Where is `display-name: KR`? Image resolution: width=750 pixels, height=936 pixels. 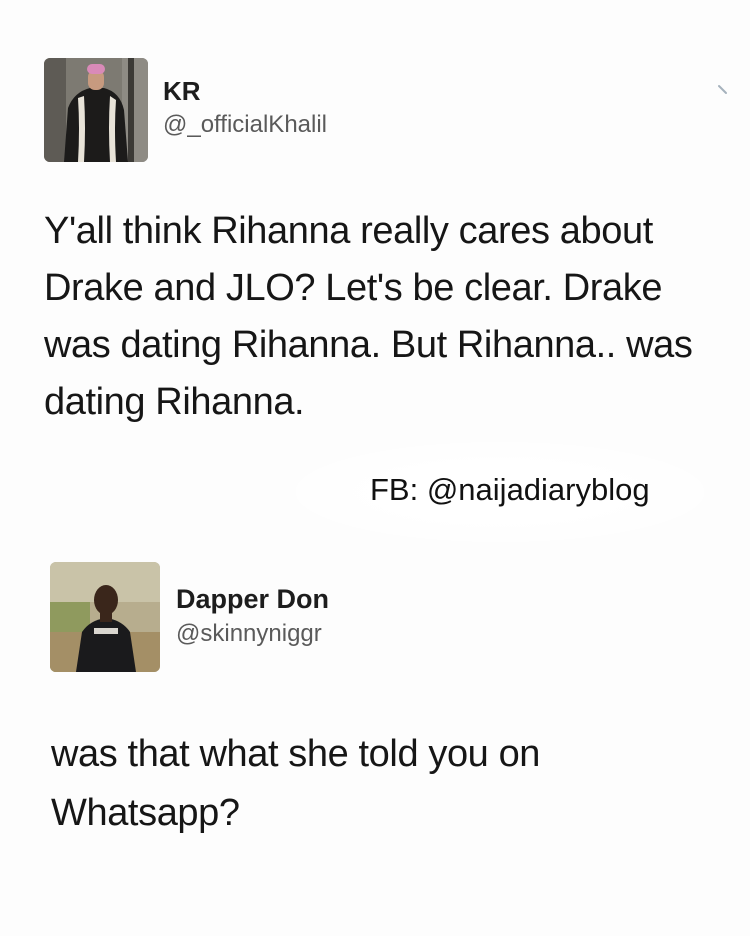
display-name: KR is located at coordinates (182, 91).